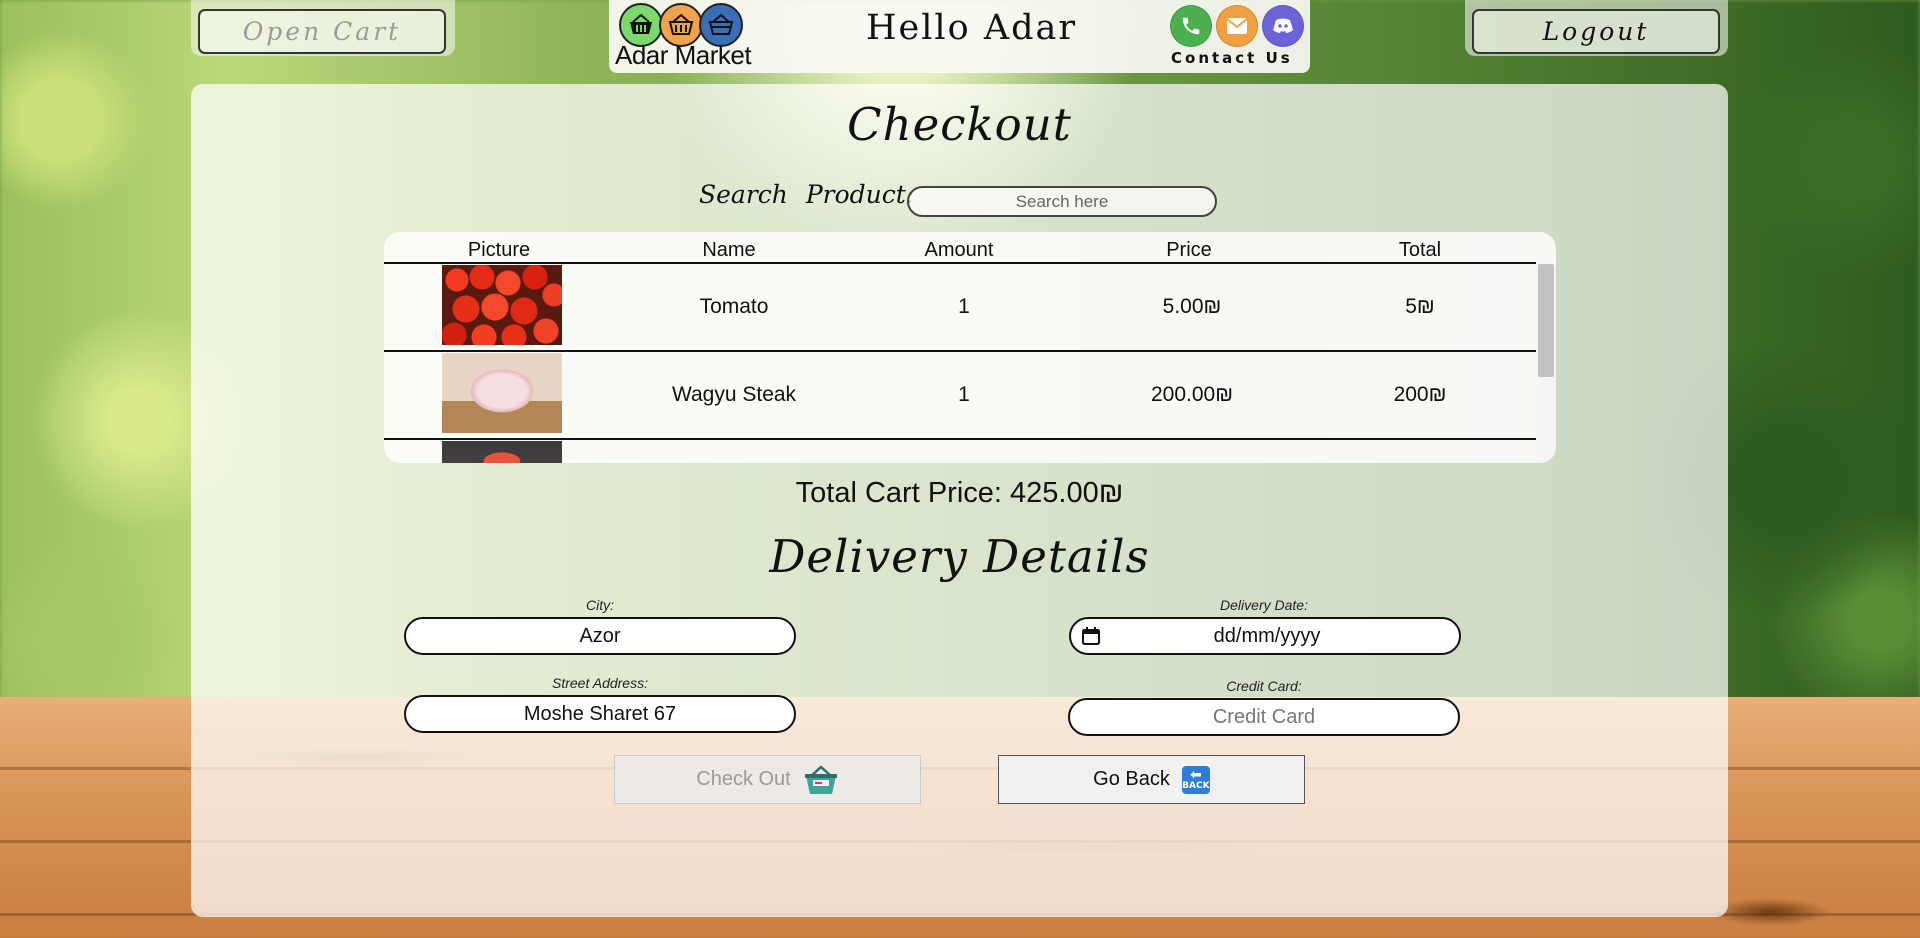 This screenshot has height=938, width=1920. What do you see at coordinates (1264, 717) in the screenshot?
I see `credit-card-field: Credit Card` at bounding box center [1264, 717].